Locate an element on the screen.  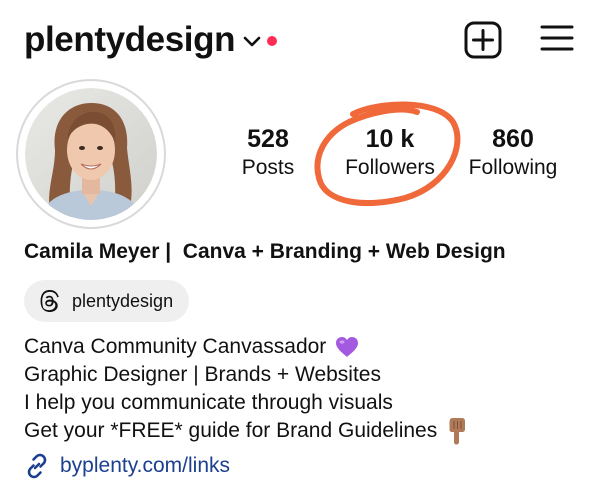
bio-text: Graphic Designer | Brands + Websites is located at coordinates (202, 374).